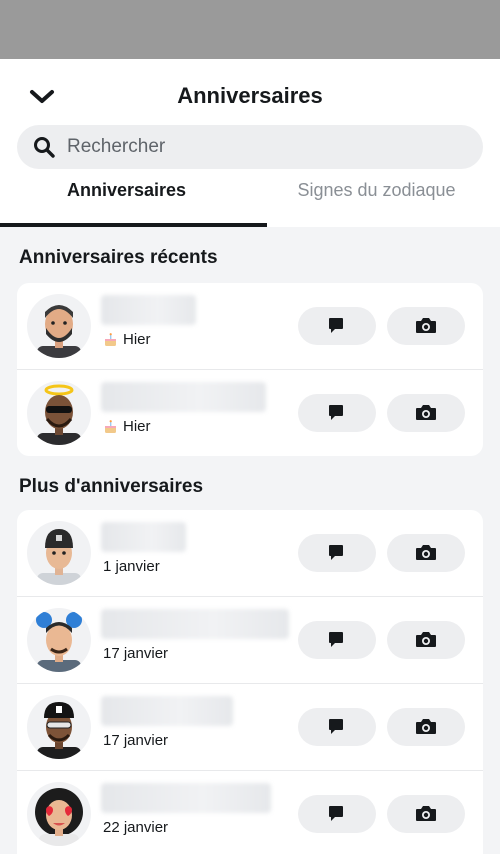 The image size is (500, 854). I want to click on date-label: 22 janvier, so click(136, 827).